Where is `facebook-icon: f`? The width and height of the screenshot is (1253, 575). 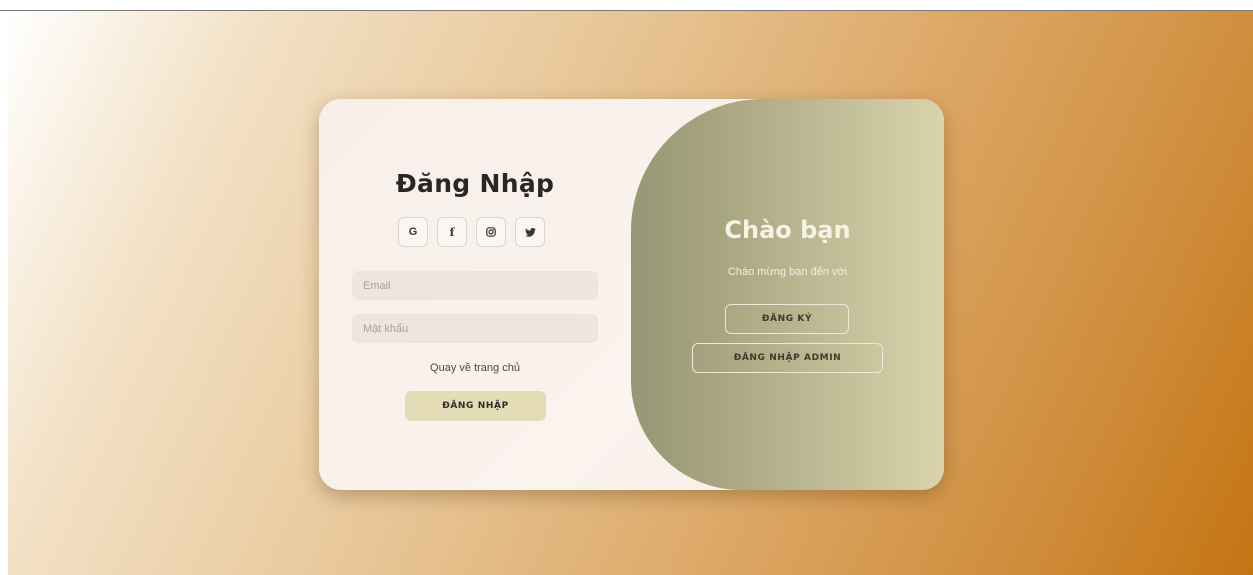
facebook-icon: f is located at coordinates (452, 232).